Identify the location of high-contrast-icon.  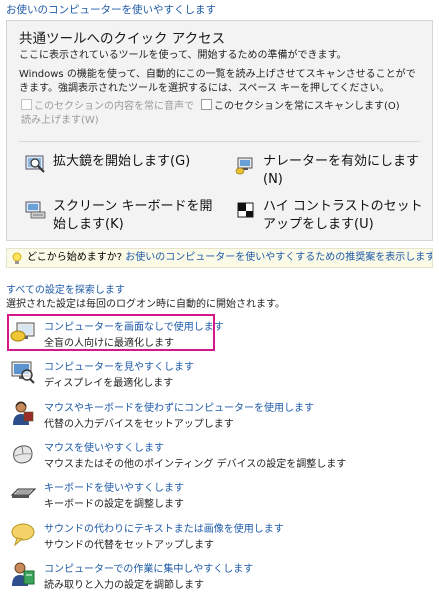
(245, 210).